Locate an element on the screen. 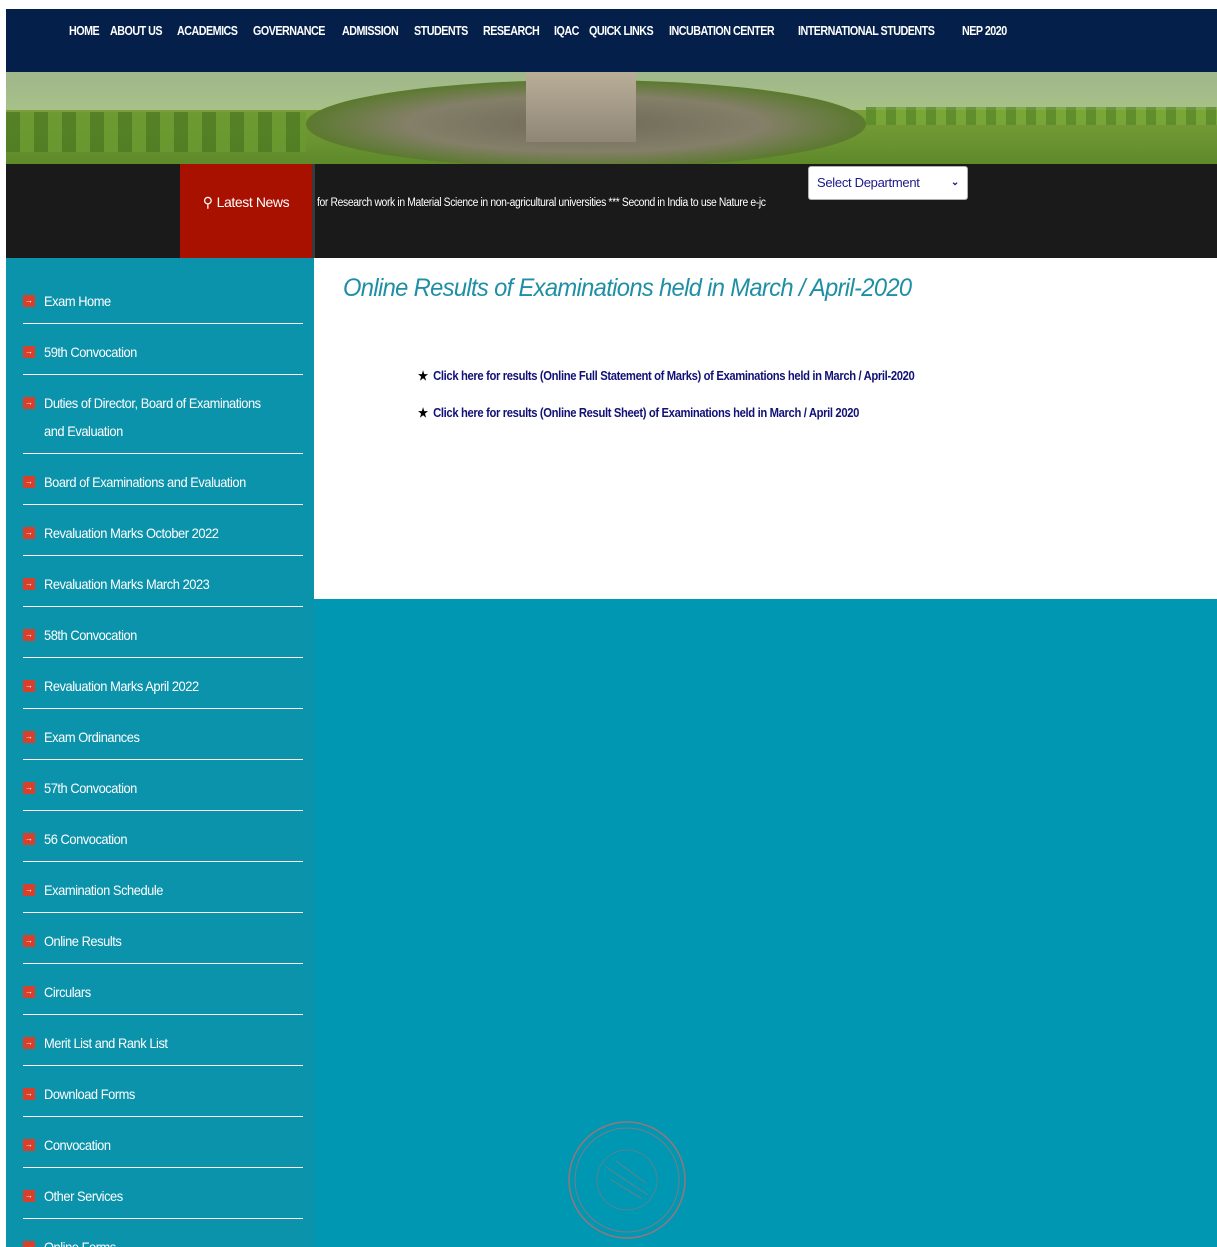  sidebar-item-label: Circulars is located at coordinates (163, 992).